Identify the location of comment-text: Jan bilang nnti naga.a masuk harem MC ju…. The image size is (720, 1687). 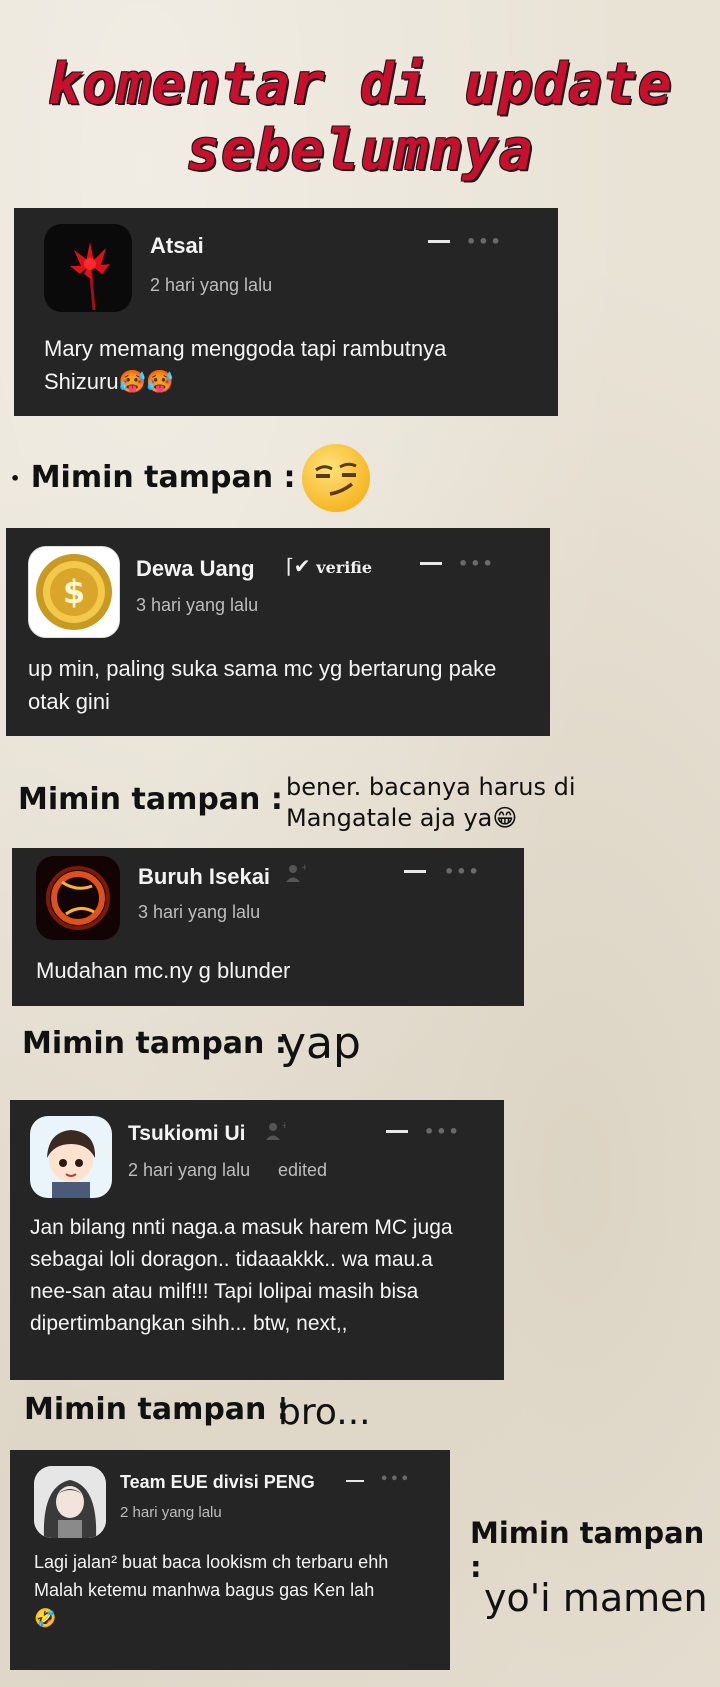
(241, 1275).